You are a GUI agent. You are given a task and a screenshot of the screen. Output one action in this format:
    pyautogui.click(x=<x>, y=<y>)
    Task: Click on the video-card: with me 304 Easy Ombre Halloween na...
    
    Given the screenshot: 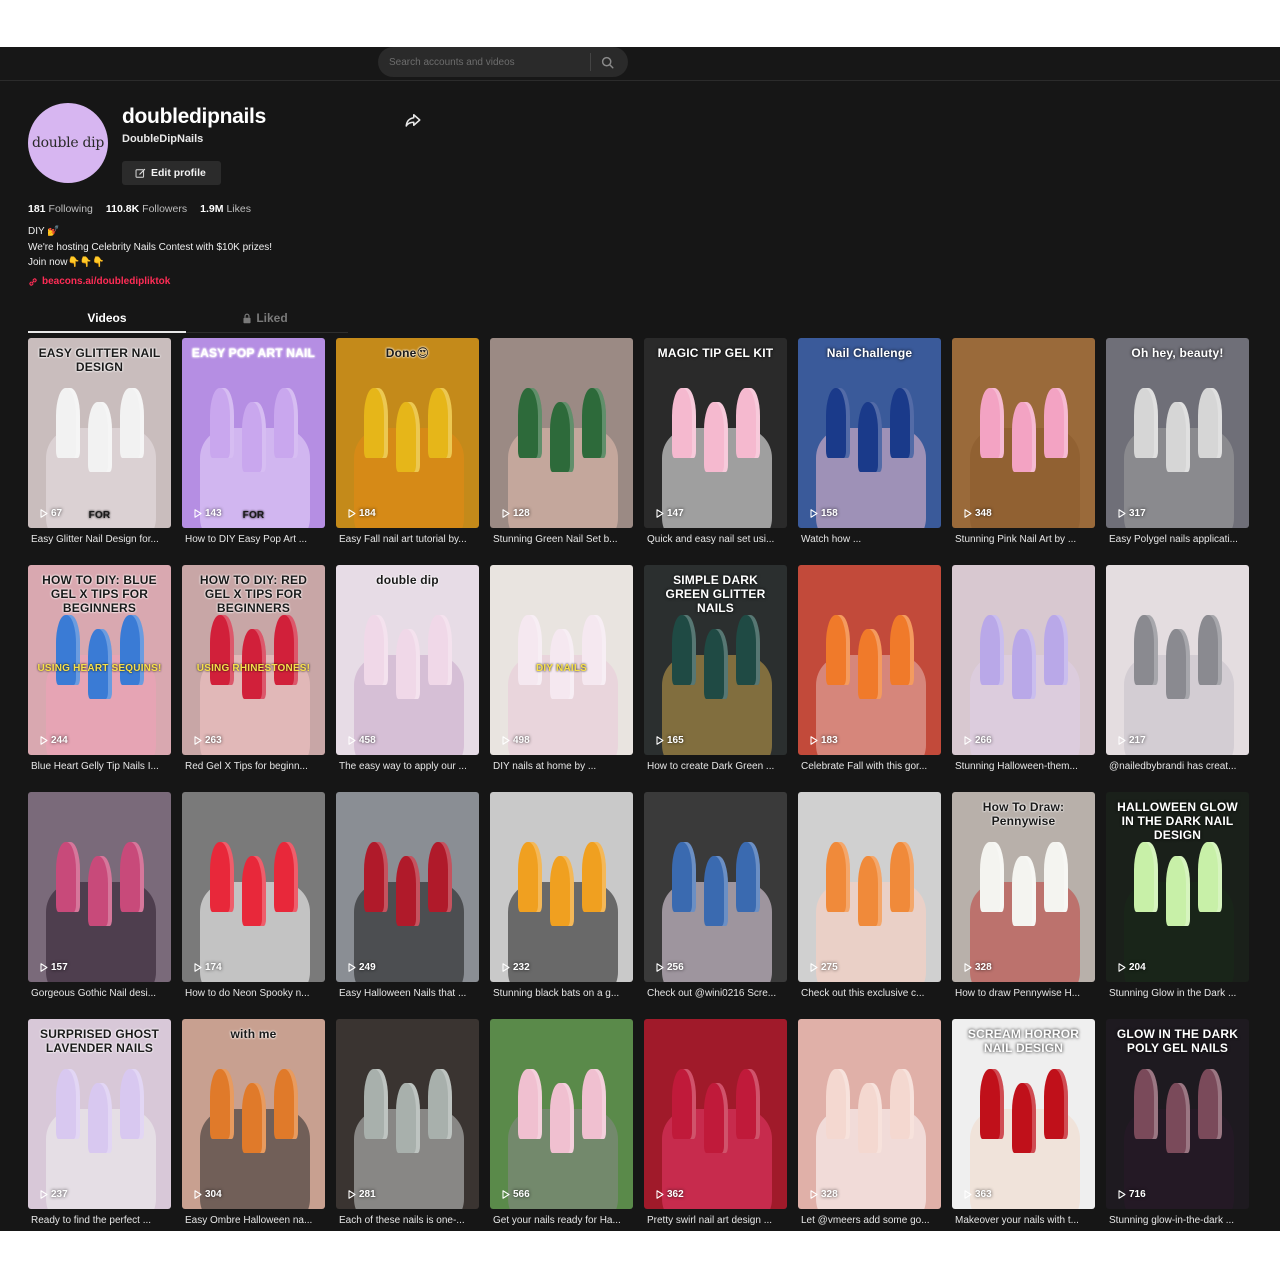 What is the action you would take?
    pyautogui.click(x=253, y=1130)
    